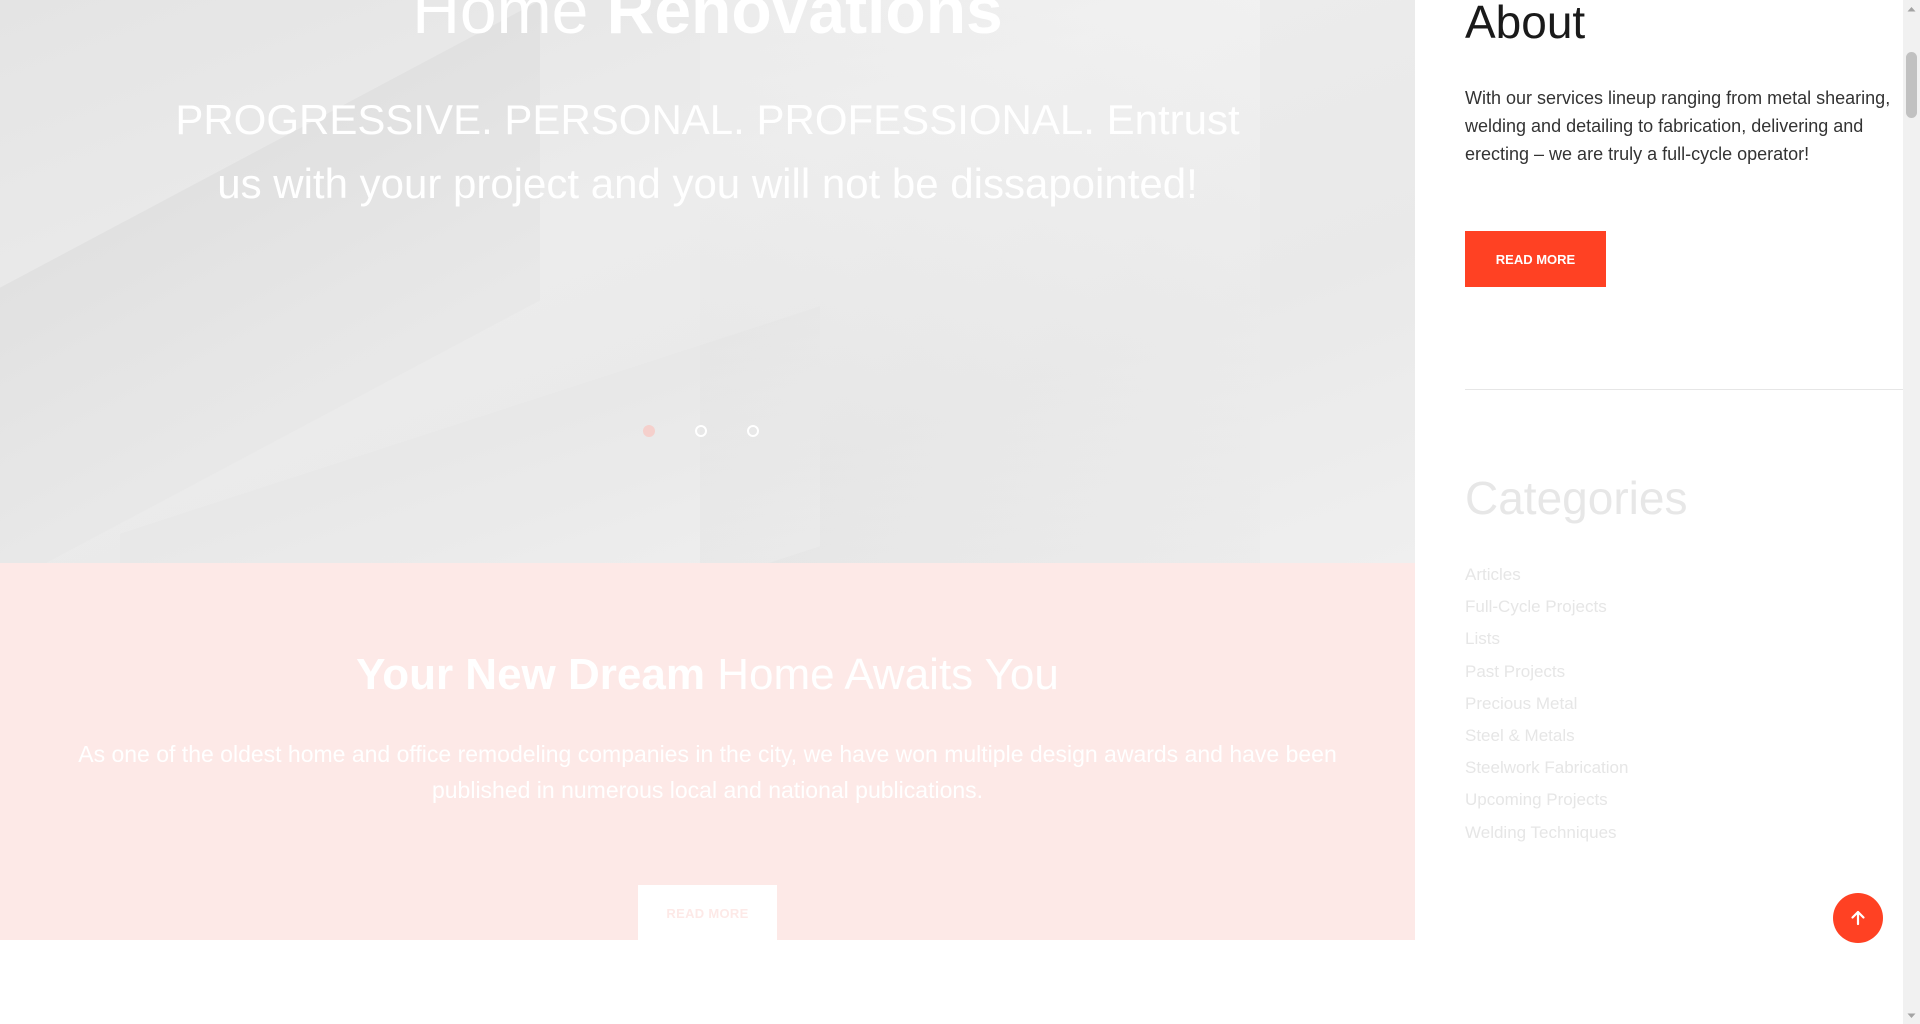  What do you see at coordinates (1521, 703) in the screenshot?
I see `category-link-precious-metal: Precious Metal` at bounding box center [1521, 703].